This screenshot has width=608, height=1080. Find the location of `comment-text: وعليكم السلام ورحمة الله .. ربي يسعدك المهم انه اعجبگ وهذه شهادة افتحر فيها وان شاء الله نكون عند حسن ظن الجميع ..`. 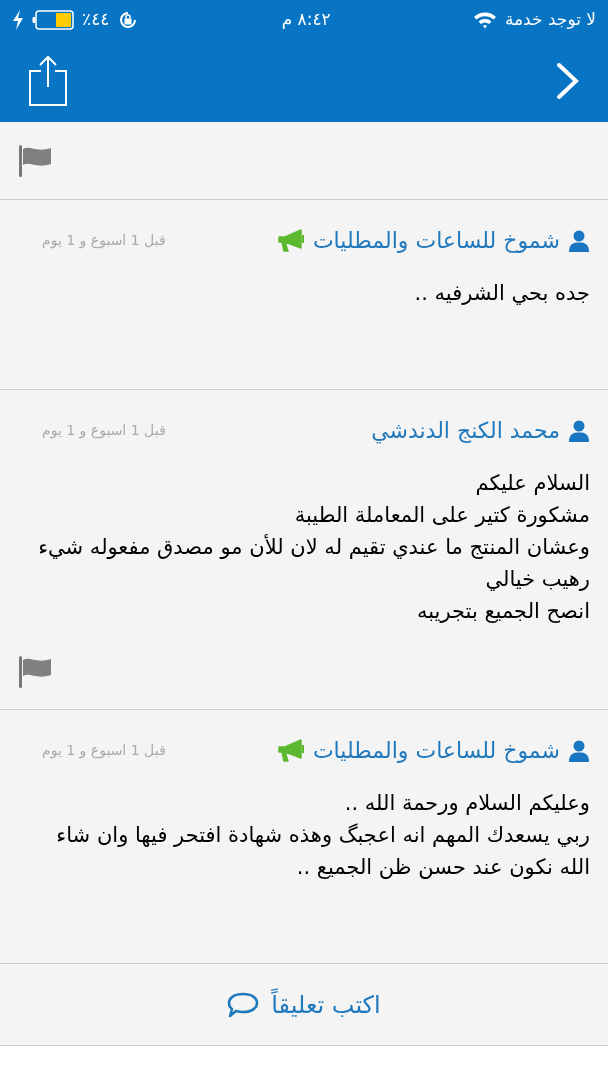

comment-text: وعليكم السلام ورحمة الله .. ربي يسعدك المهم انه اعجبگ وهذه شهادة افتحر فيها وان شاء الله نكون عند حسن ظن الجميع .. is located at coordinates (322, 835).